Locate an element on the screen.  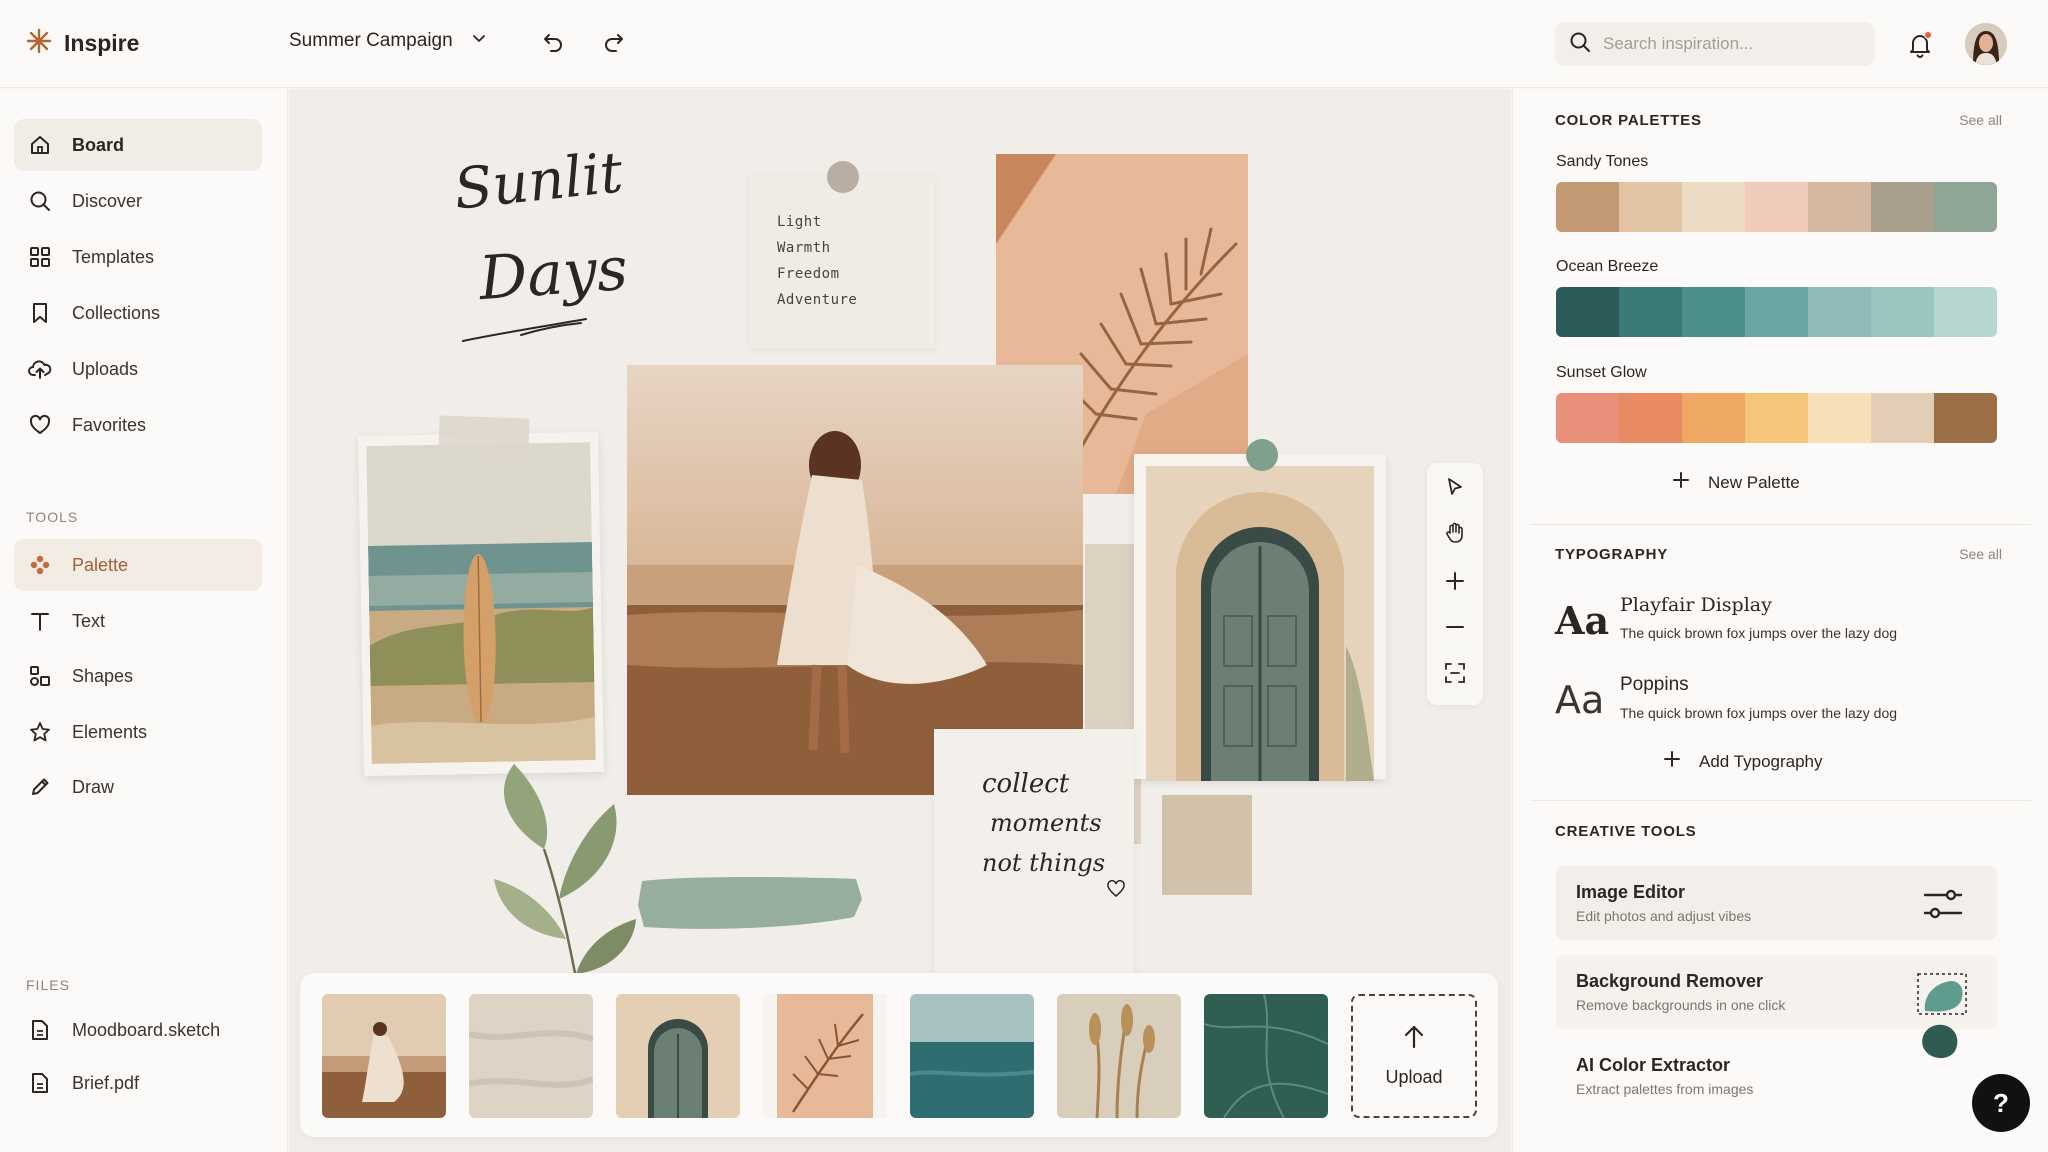
quote-line: not things is located at coordinates (1044, 863).